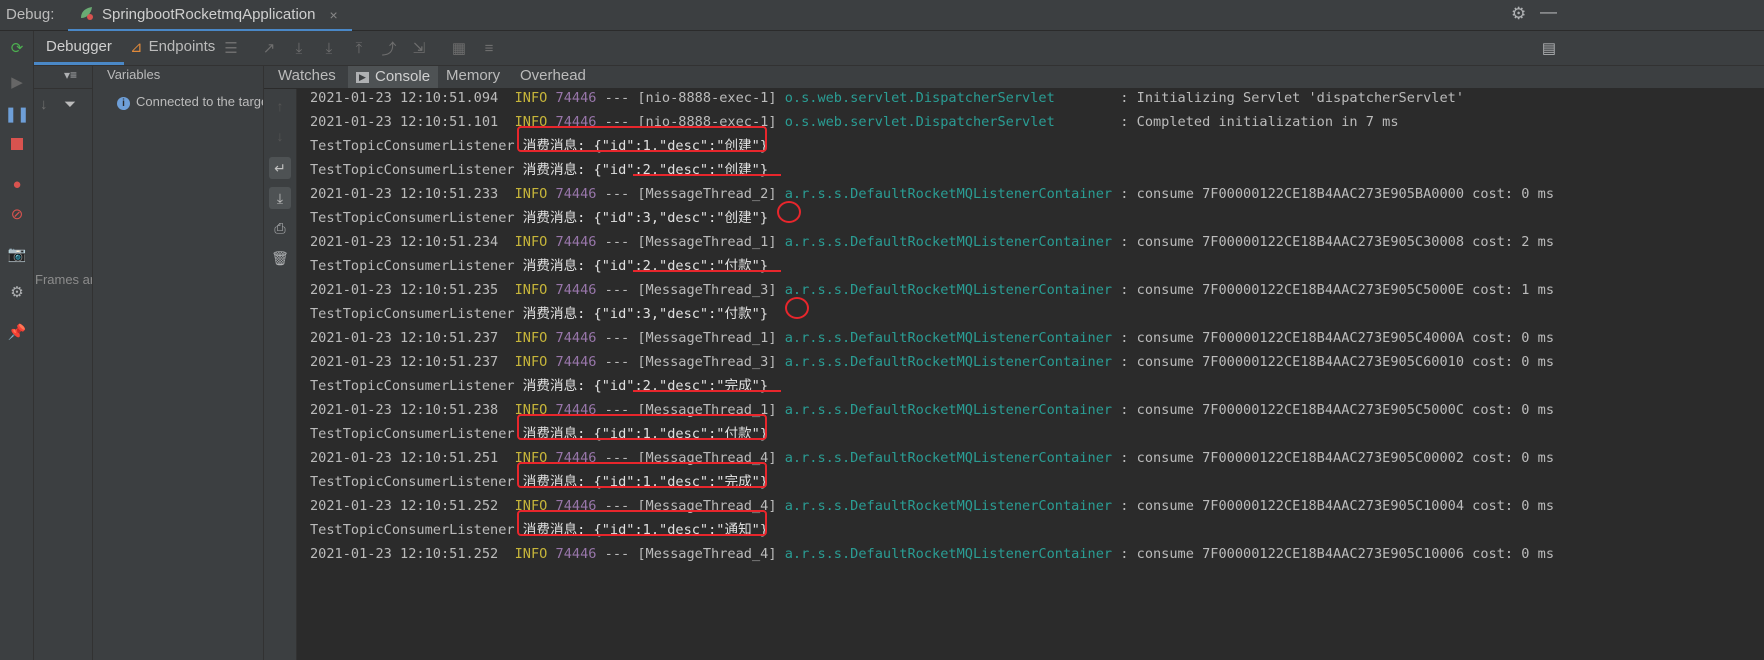  Describe the element at coordinates (459, 48) in the screenshot. I see `evaluate-expression-icon: ▦` at that location.